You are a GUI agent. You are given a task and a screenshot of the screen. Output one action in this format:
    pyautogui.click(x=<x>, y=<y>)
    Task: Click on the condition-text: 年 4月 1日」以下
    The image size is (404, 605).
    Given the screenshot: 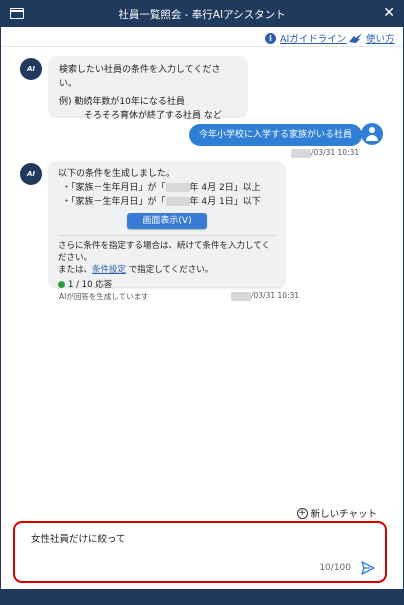 What is the action you would take?
    pyautogui.click(x=225, y=202)
    